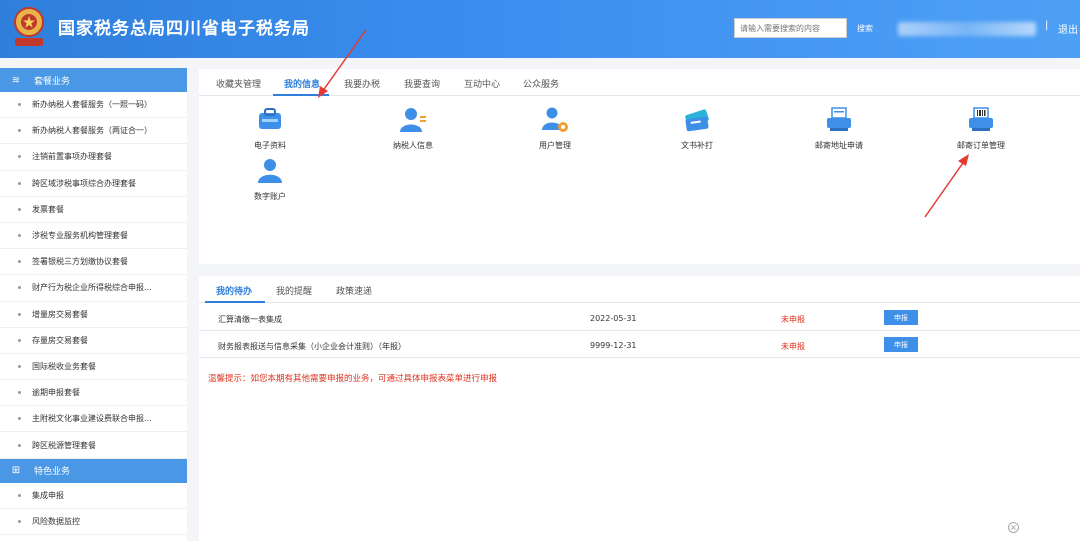 The height and width of the screenshot is (541, 1080). Describe the element at coordinates (270, 145) in the screenshot. I see `tile-label: 电子资料` at that location.